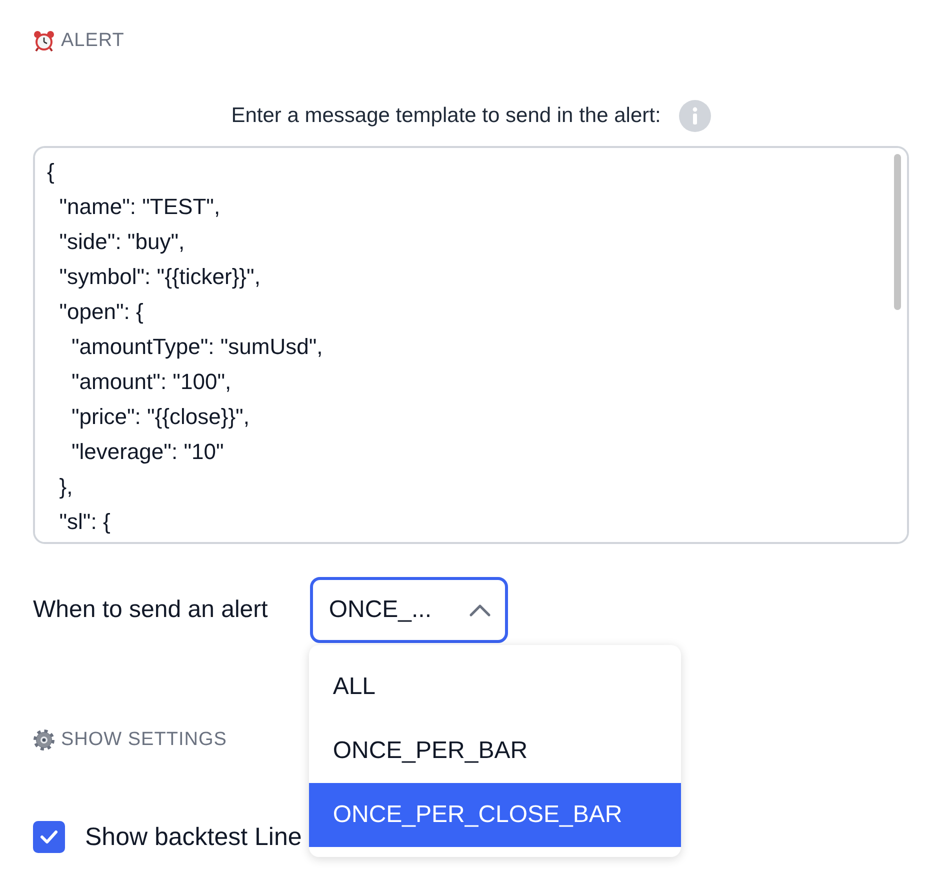 This screenshot has height=878, width=942. I want to click on field-label: Enter a message template to send in the alert:, so click(446, 116).